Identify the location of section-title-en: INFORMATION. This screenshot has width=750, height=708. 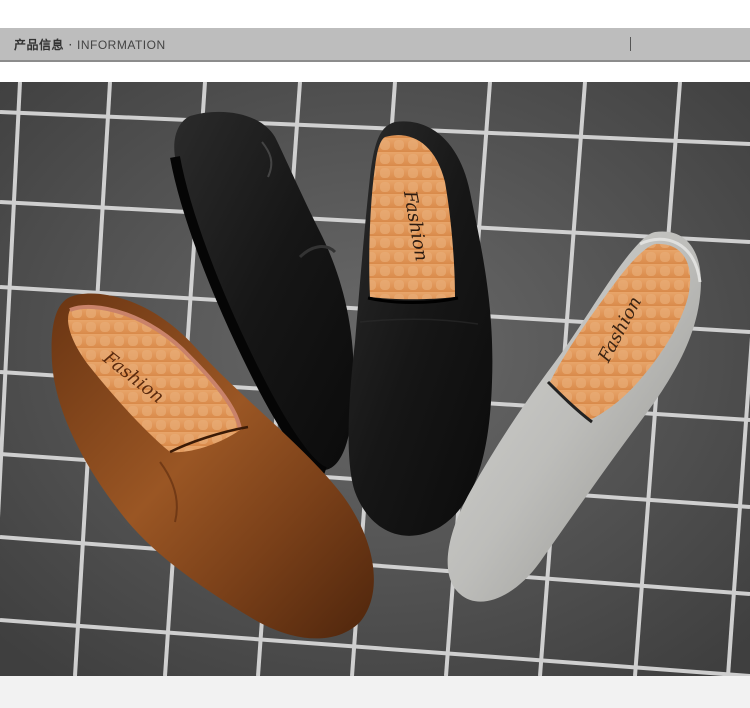
(121, 45).